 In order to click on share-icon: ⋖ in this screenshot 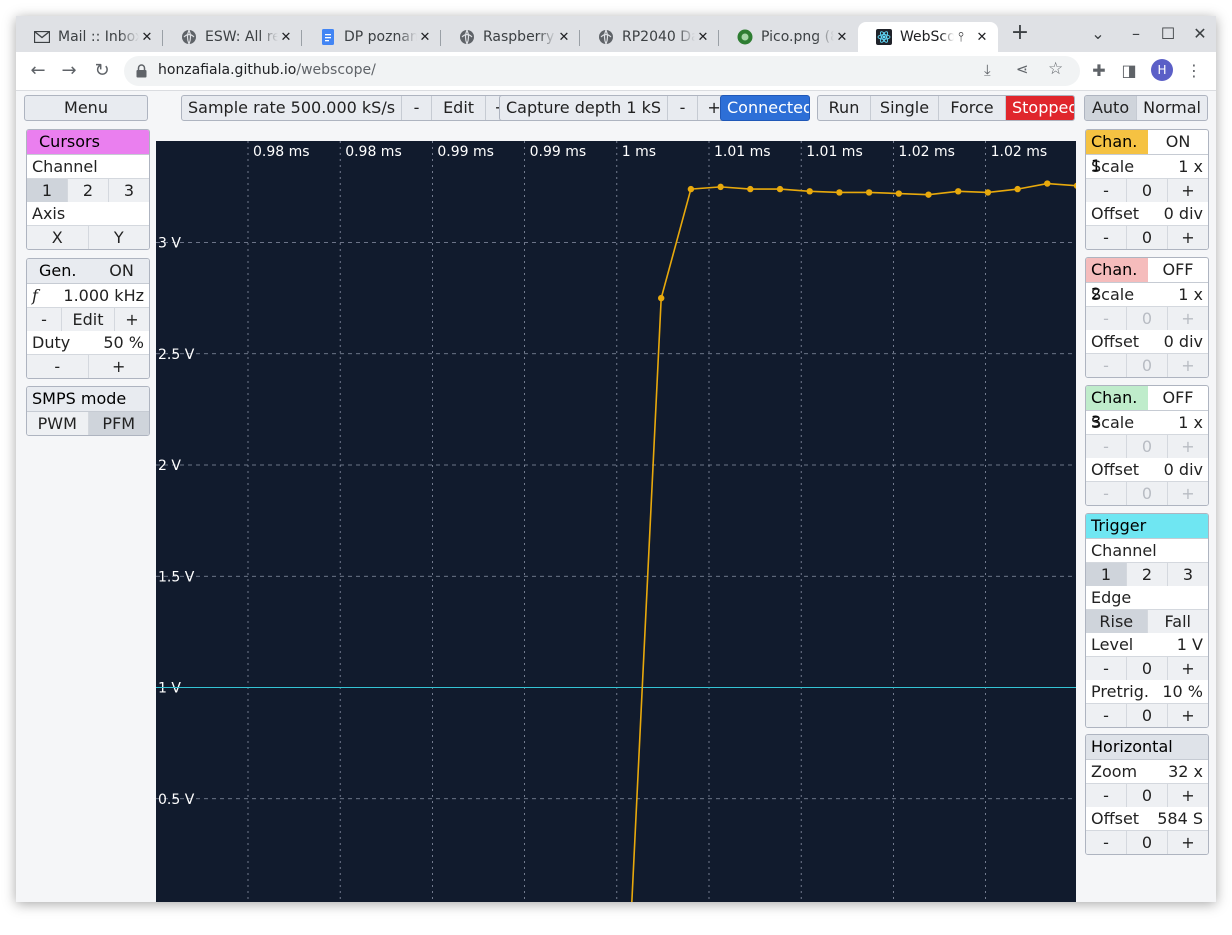, I will do `click(1022, 69)`.